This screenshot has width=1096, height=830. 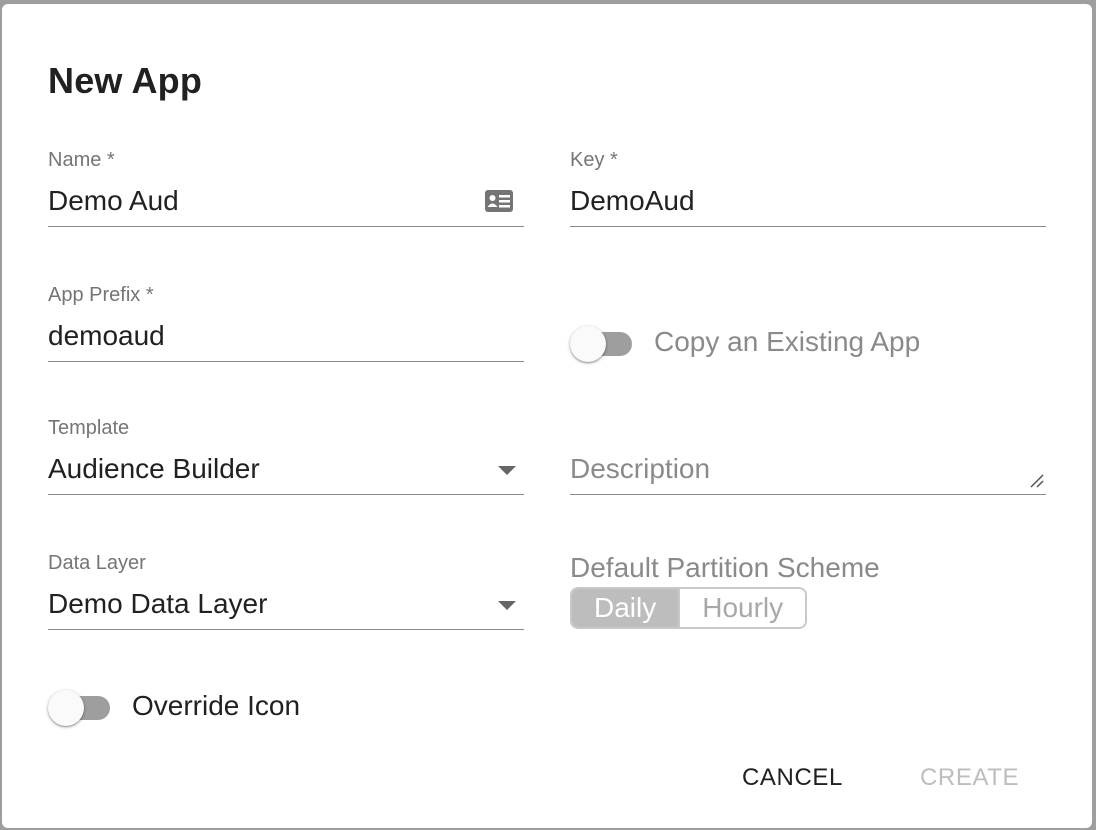 What do you see at coordinates (106, 335) in the screenshot?
I see `app-prefix-value: demoaud` at bounding box center [106, 335].